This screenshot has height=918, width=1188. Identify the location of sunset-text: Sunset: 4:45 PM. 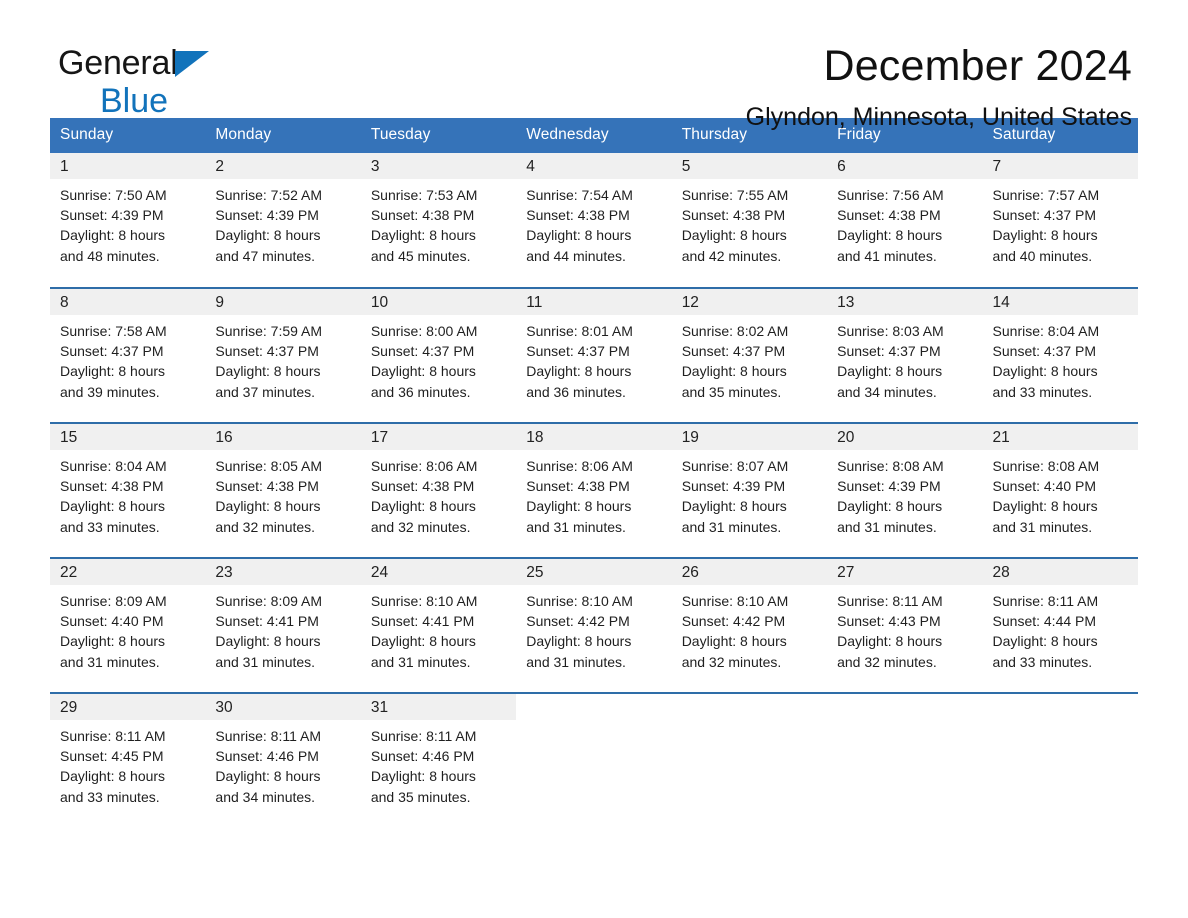
(112, 756).